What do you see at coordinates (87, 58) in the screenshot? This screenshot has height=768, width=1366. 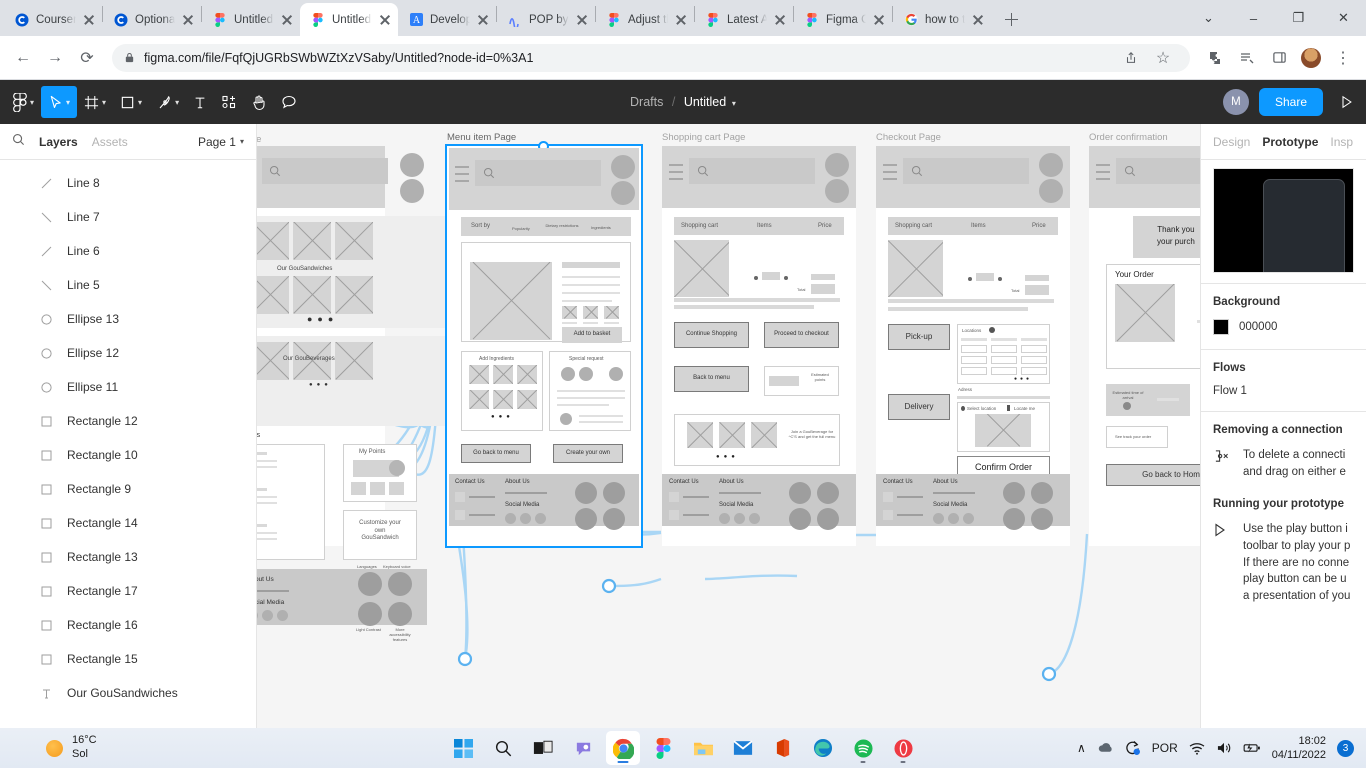 I see `reload-icon: ⟳` at bounding box center [87, 58].